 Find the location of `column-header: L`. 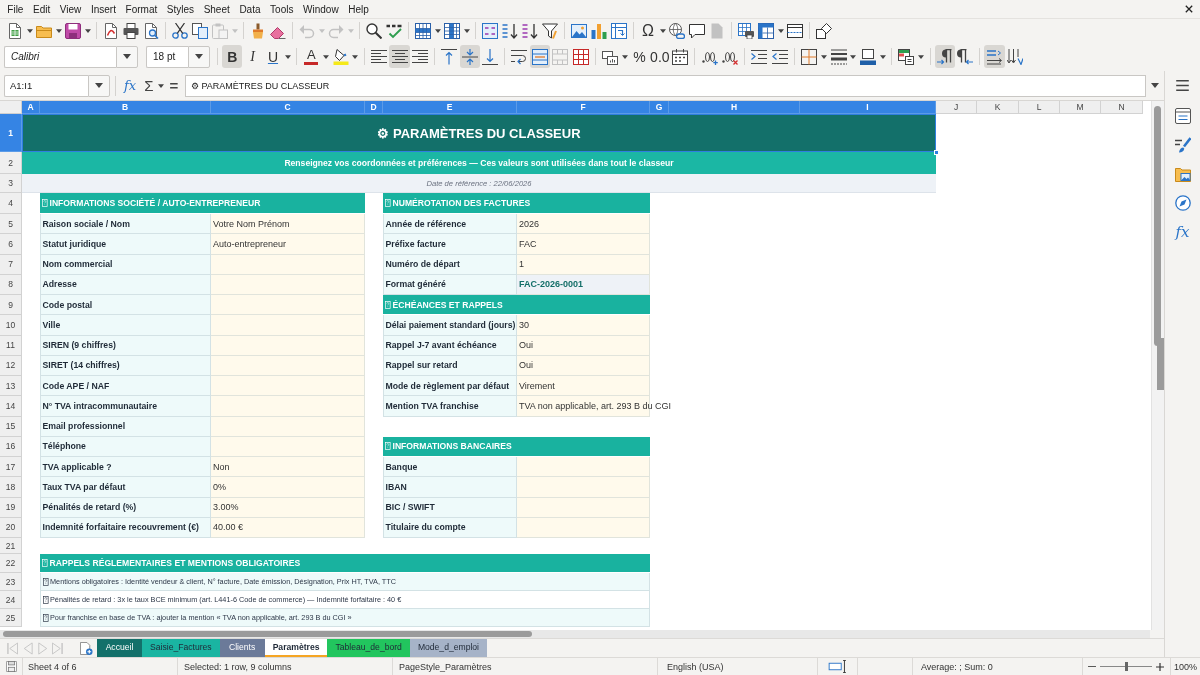

column-header: L is located at coordinates (1039, 107).